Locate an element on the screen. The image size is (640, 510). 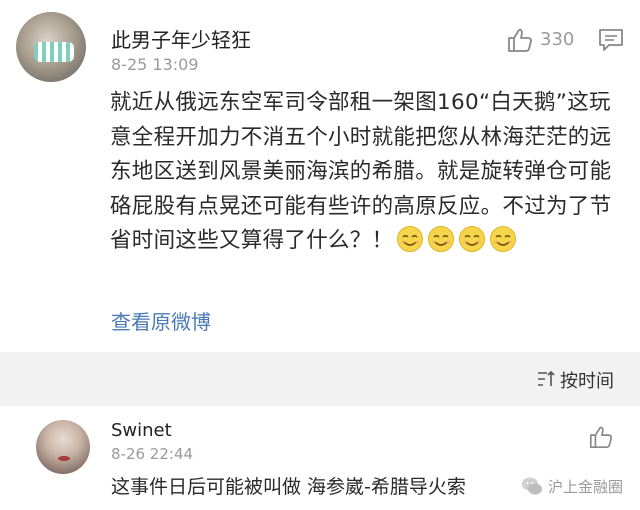
reply-icon is located at coordinates (611, 40).